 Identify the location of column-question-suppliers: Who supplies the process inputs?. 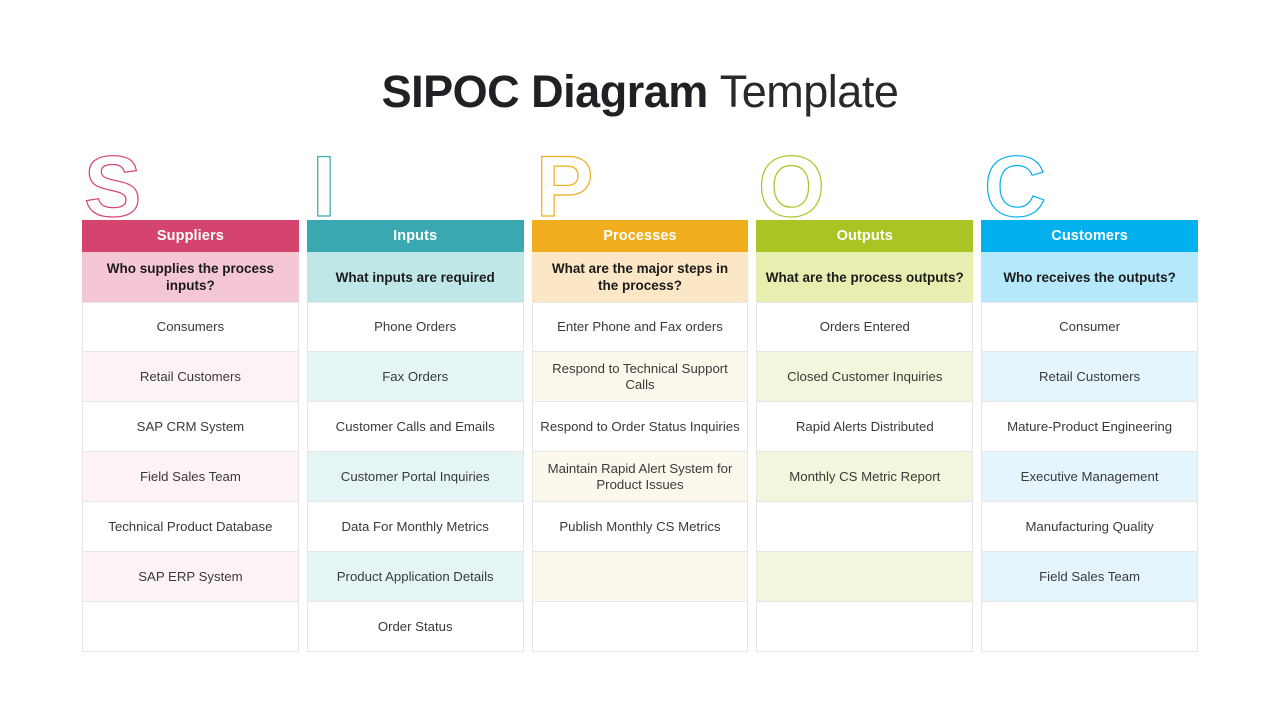
(190, 277).